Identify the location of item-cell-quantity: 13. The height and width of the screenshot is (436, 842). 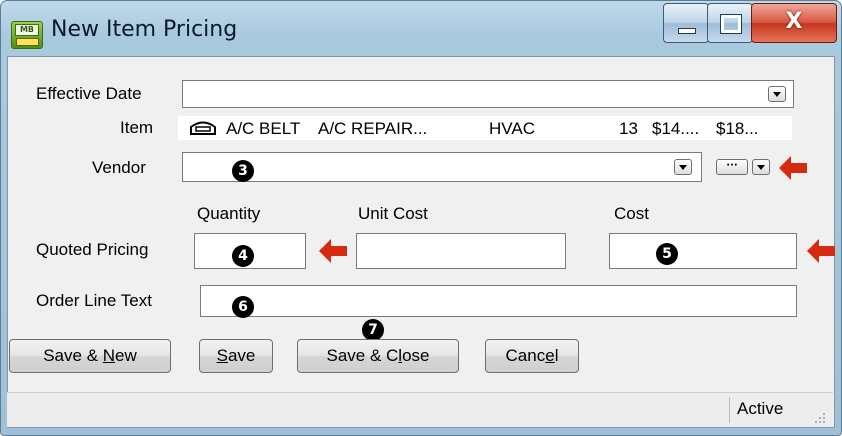
(628, 128).